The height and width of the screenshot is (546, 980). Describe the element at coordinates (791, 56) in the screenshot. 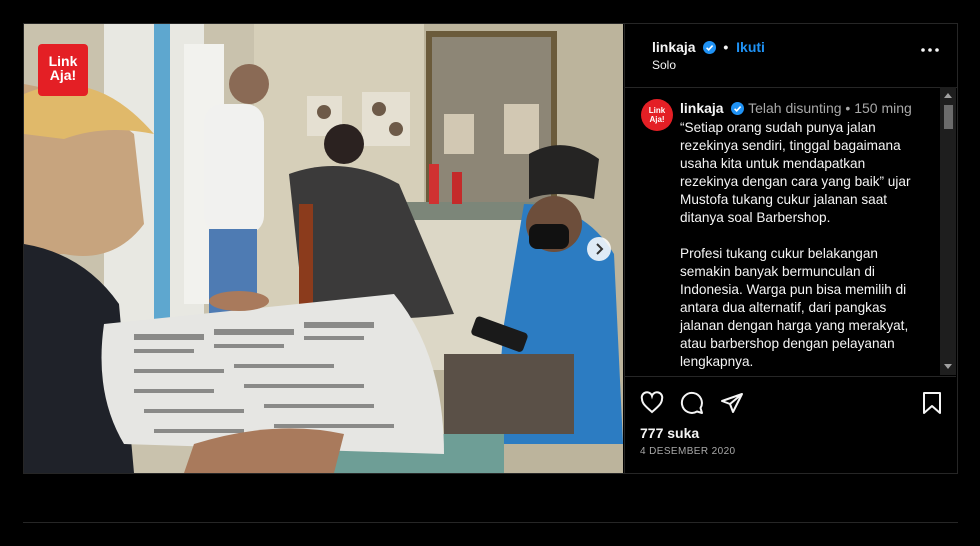

I see `post-header: linkaja • Ikuti Solo` at that location.